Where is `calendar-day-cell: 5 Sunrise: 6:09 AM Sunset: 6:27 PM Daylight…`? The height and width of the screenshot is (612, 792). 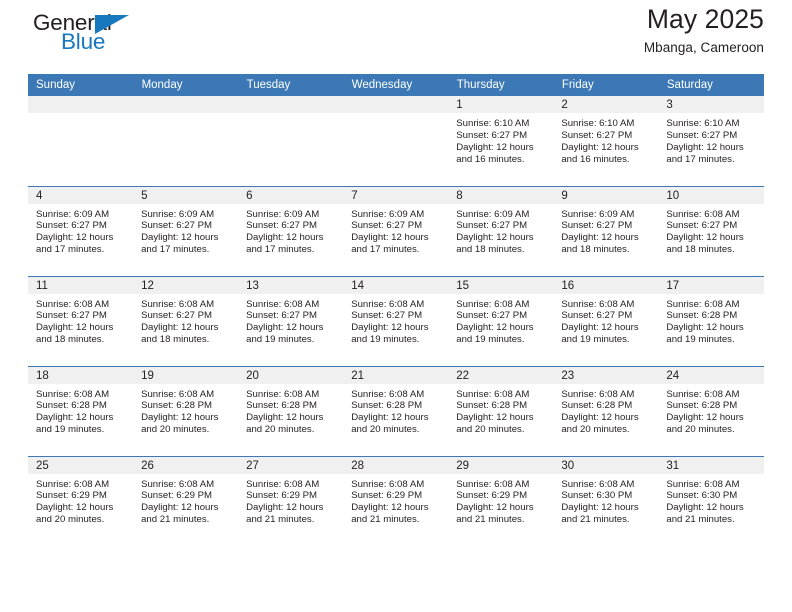
calendar-day-cell: 5 Sunrise: 6:09 AM Sunset: 6:27 PM Daylight… is located at coordinates (186, 230).